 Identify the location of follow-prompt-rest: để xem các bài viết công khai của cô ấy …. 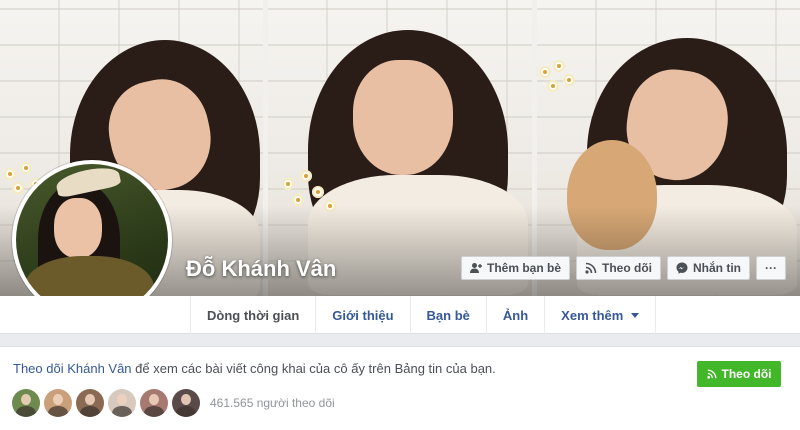
(313, 368).